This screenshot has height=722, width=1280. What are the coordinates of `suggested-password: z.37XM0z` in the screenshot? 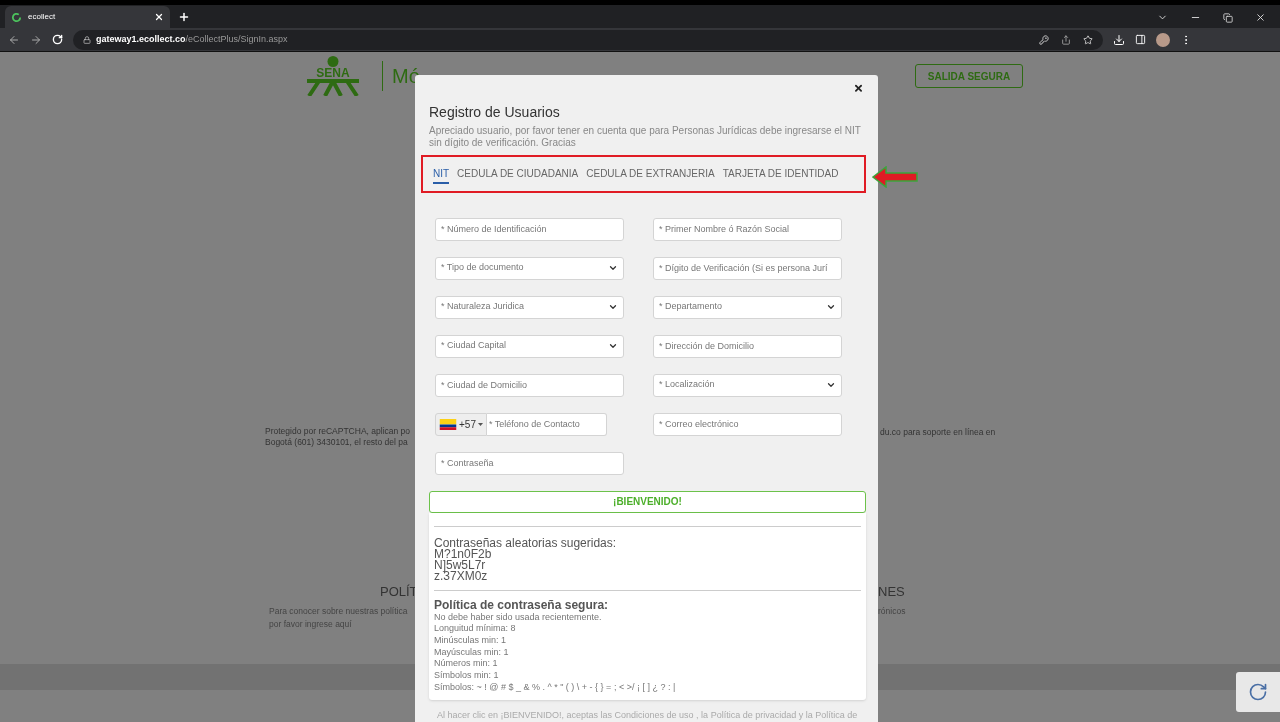 It's located at (461, 576).